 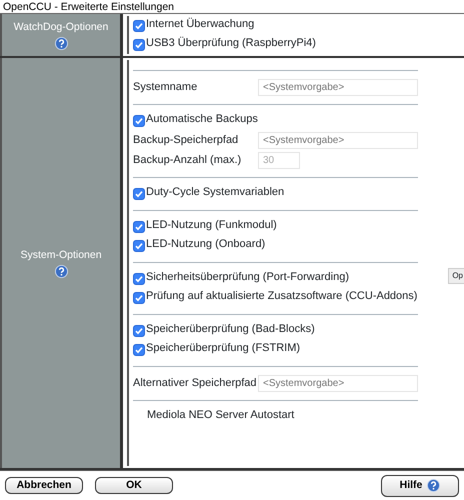 What do you see at coordinates (200, 24) in the screenshot?
I see `checkbox-label: Internet Überwachung` at bounding box center [200, 24].